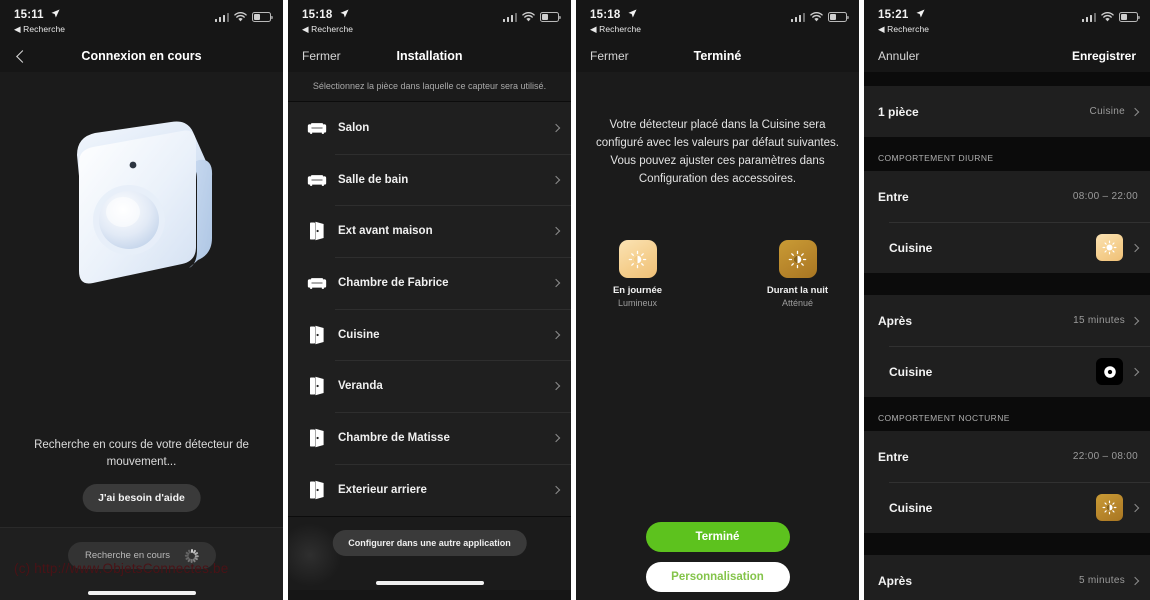 The height and width of the screenshot is (600, 1150). Describe the element at coordinates (360, 386) in the screenshot. I see `room-label: Veranda` at that location.